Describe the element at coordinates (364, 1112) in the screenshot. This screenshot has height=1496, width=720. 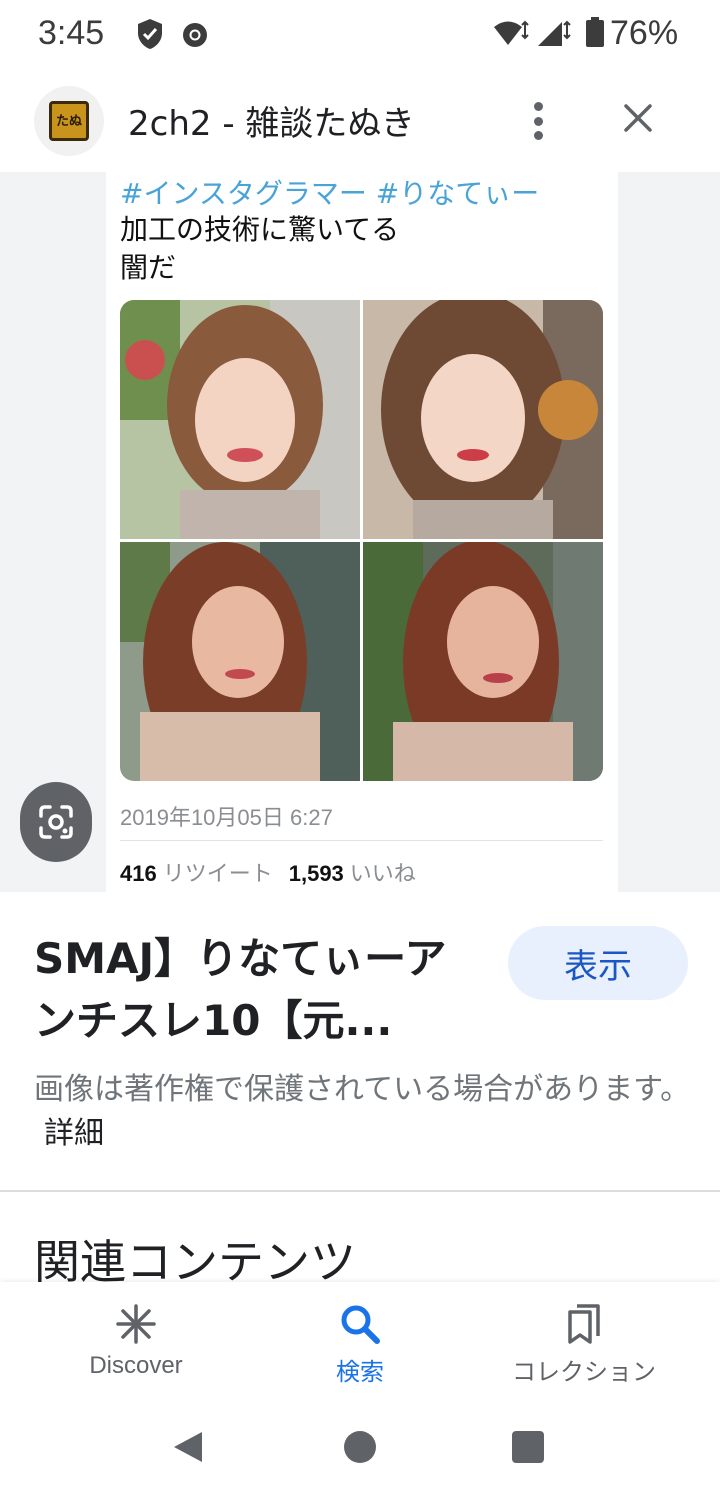
I see `copyright-notice: 画像は著作権で保護されている場合があります。詳細` at that location.